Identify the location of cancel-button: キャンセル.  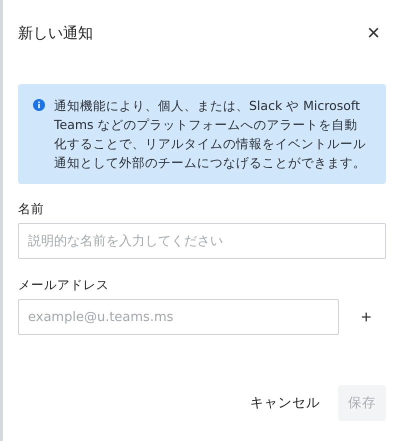
(285, 403).